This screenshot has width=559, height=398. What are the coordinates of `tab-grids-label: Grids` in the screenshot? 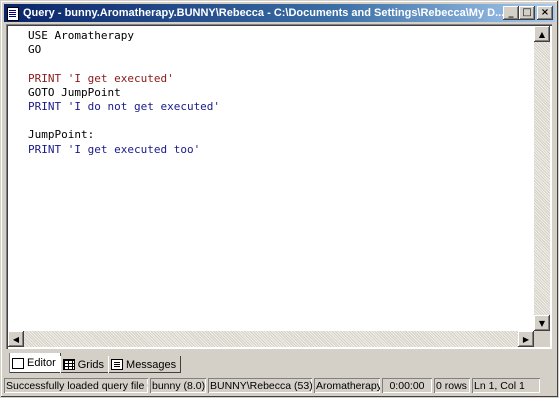 It's located at (91, 364).